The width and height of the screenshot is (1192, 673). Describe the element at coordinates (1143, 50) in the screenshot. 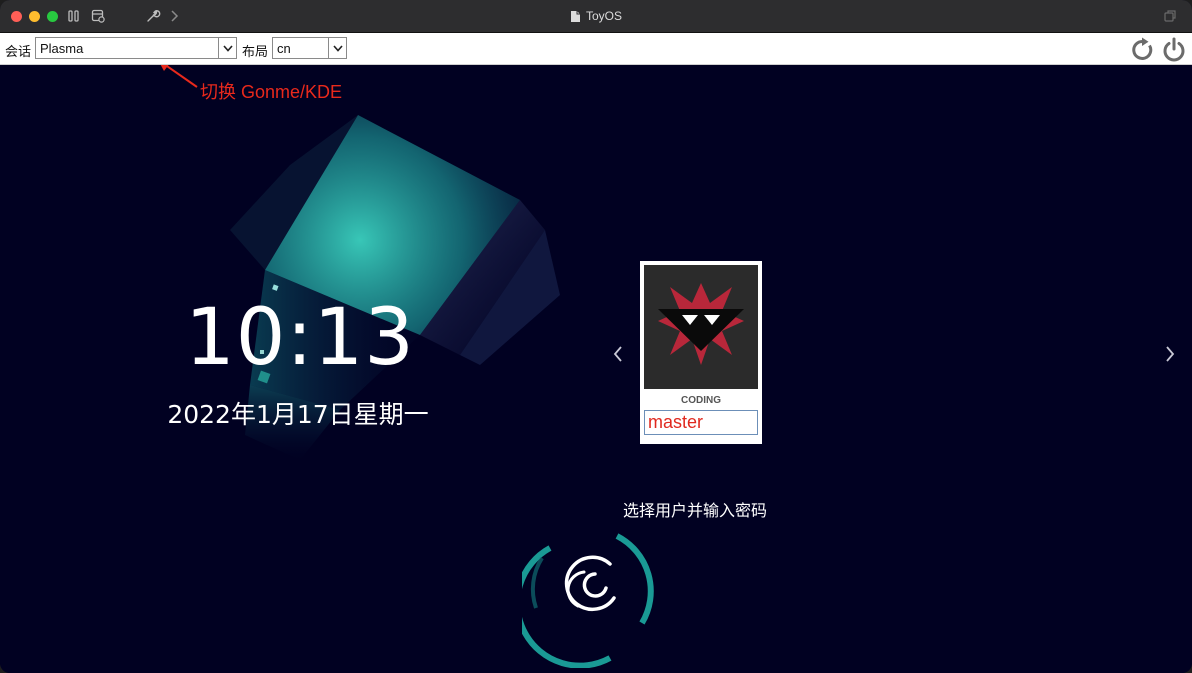

I see `restart-icon` at that location.